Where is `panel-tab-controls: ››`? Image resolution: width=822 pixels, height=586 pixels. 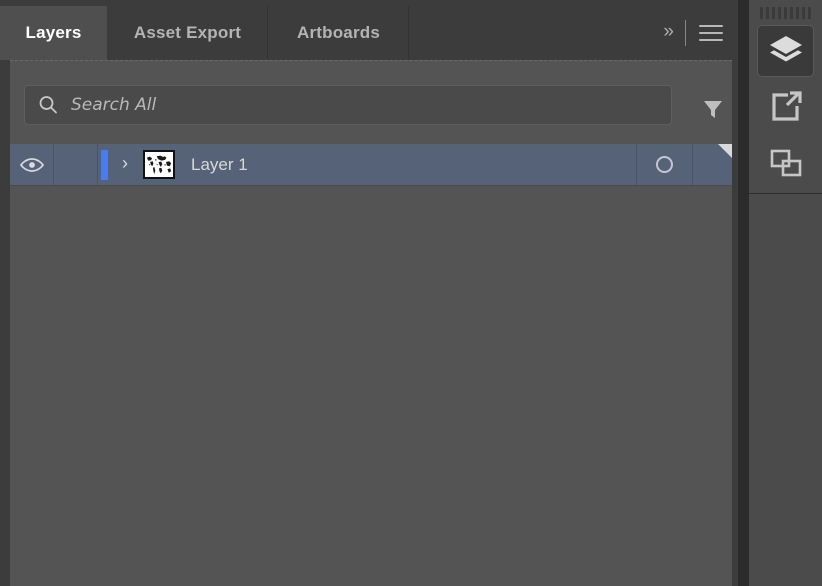 panel-tab-controls: ›› is located at coordinates (678, 32).